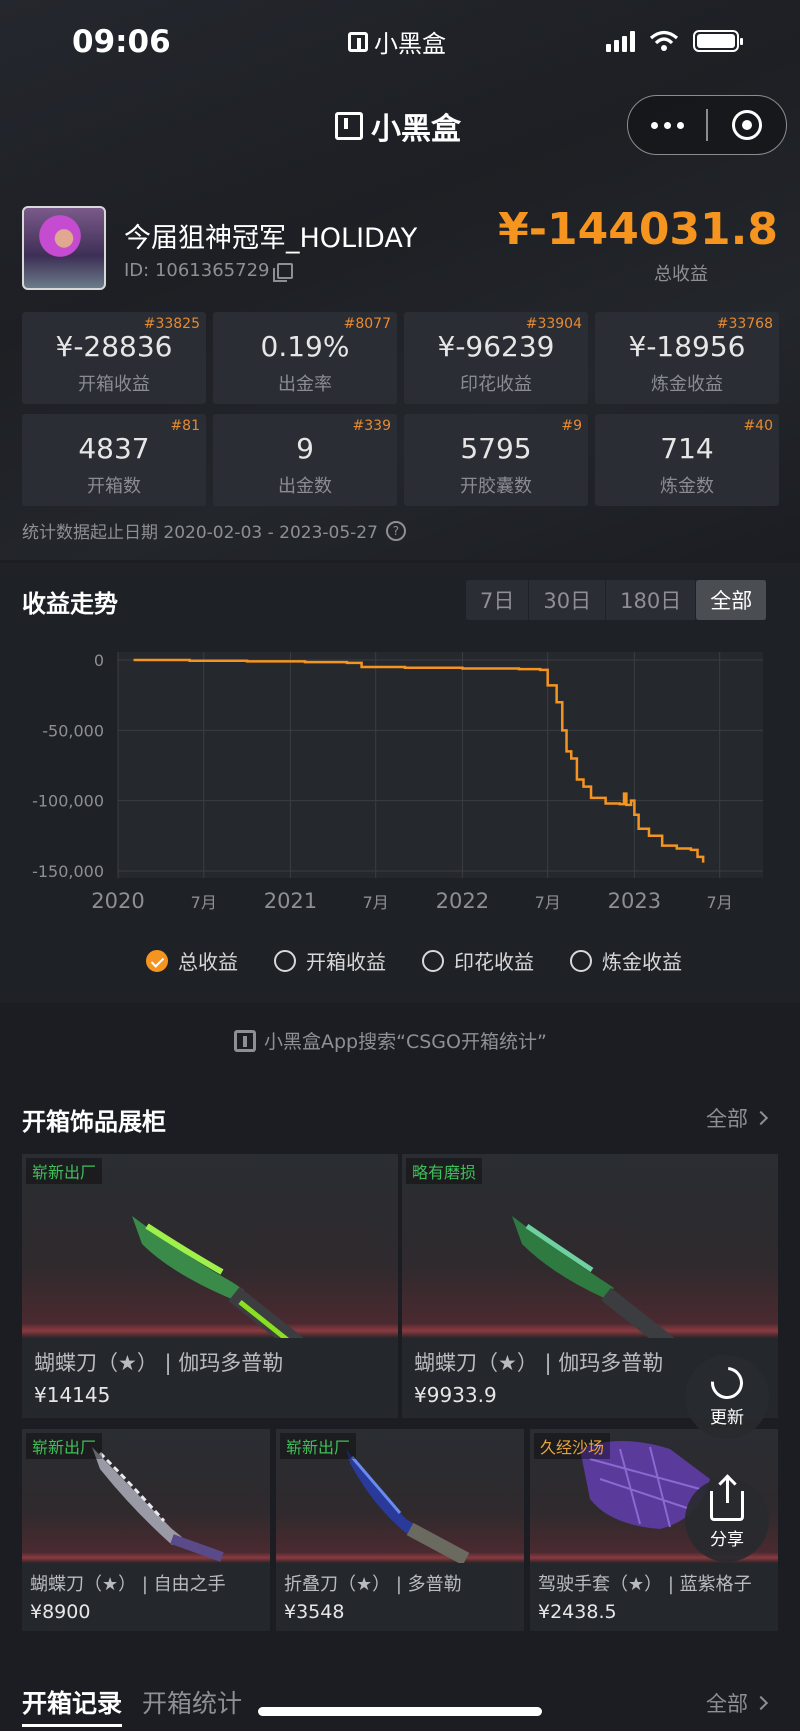 Image resolution: width=800 pixels, height=1731 pixels. I want to click on share-label: 分享, so click(727, 1539).